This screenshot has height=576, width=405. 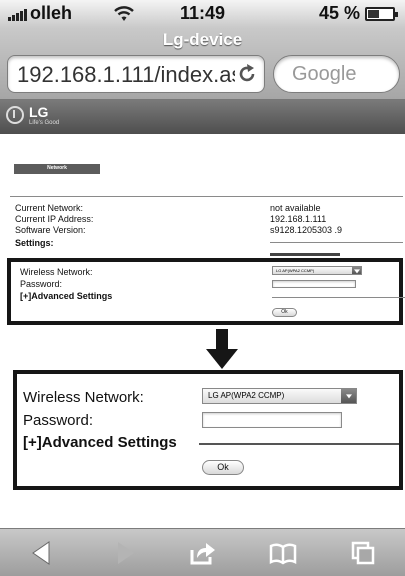 I want to click on bookmarks-button, so click(x=283, y=552).